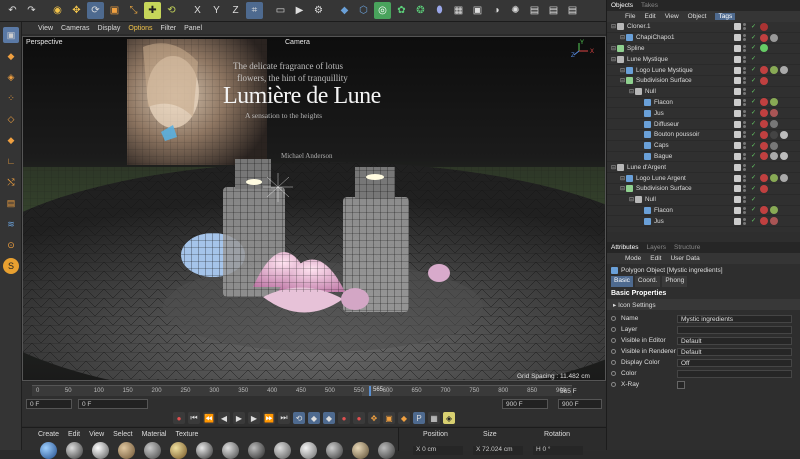  What do you see at coordinates (703, 27) in the screenshot?
I see `object-row: ⊟ Cloner.1 ✓` at bounding box center [703, 27].